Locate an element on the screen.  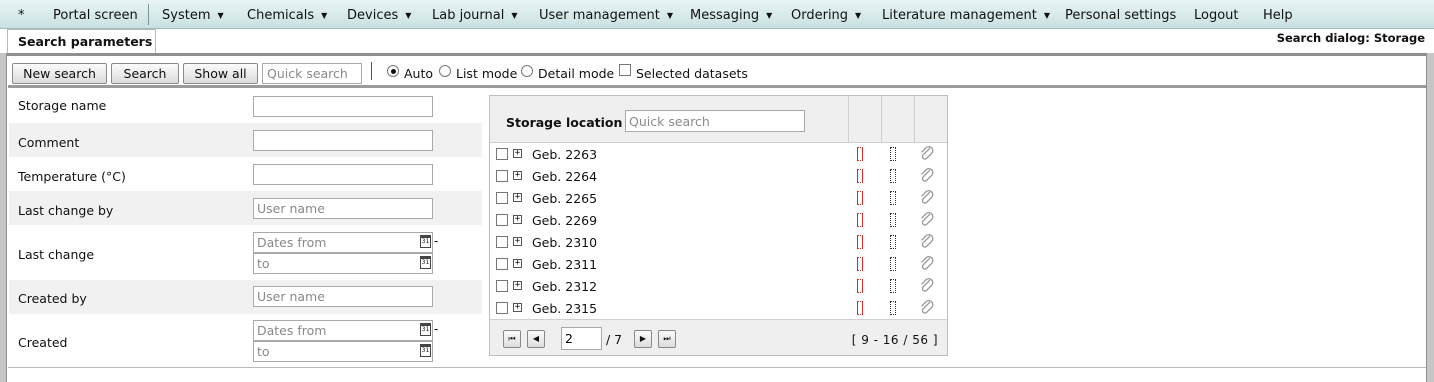
storage-quick-search-input is located at coordinates (715, 121).